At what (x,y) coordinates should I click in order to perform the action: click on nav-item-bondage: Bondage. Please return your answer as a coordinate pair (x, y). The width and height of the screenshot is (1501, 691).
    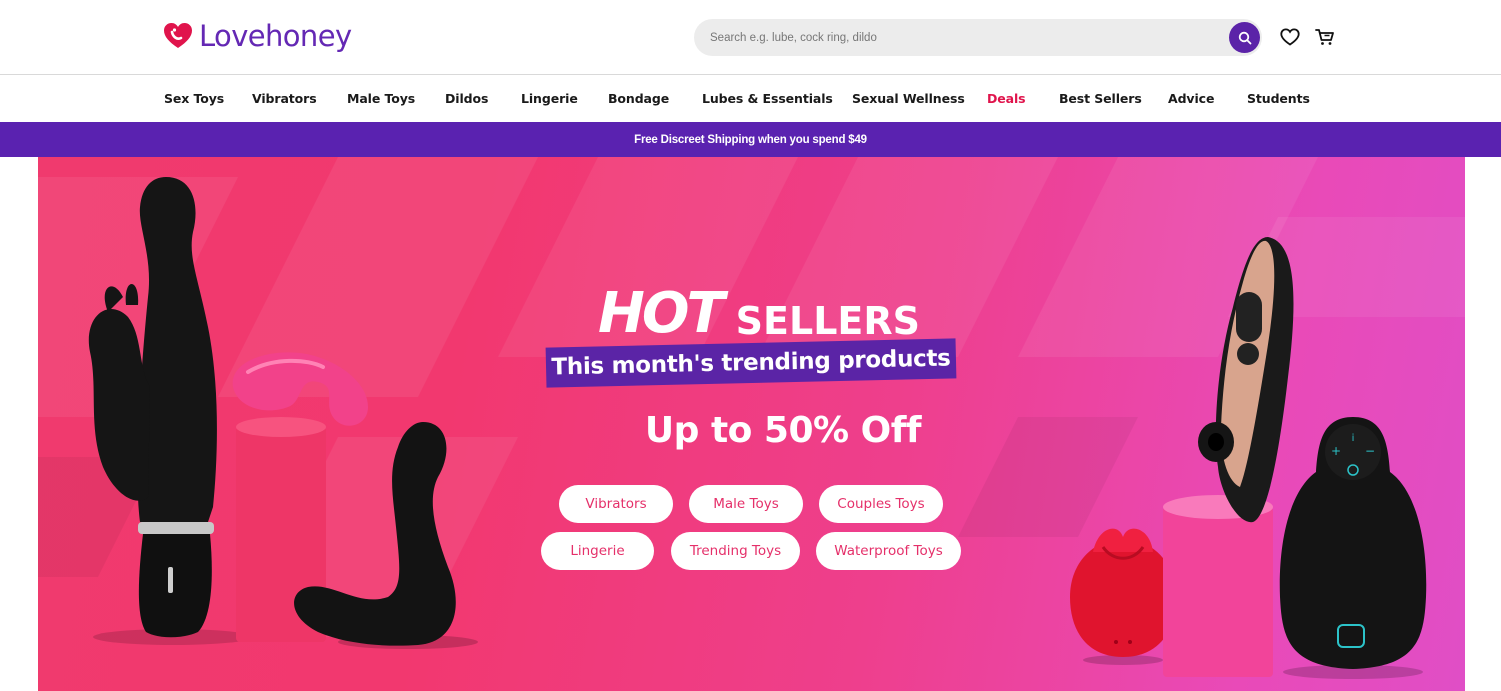
    Looking at the image, I should click on (638, 98).